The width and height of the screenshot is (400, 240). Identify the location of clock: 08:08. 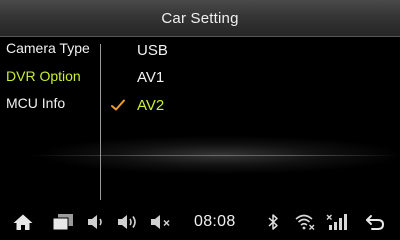
(215, 221).